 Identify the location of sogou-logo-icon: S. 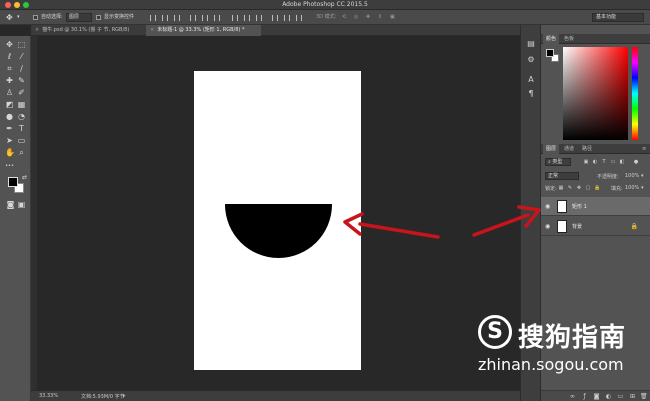
(495, 332).